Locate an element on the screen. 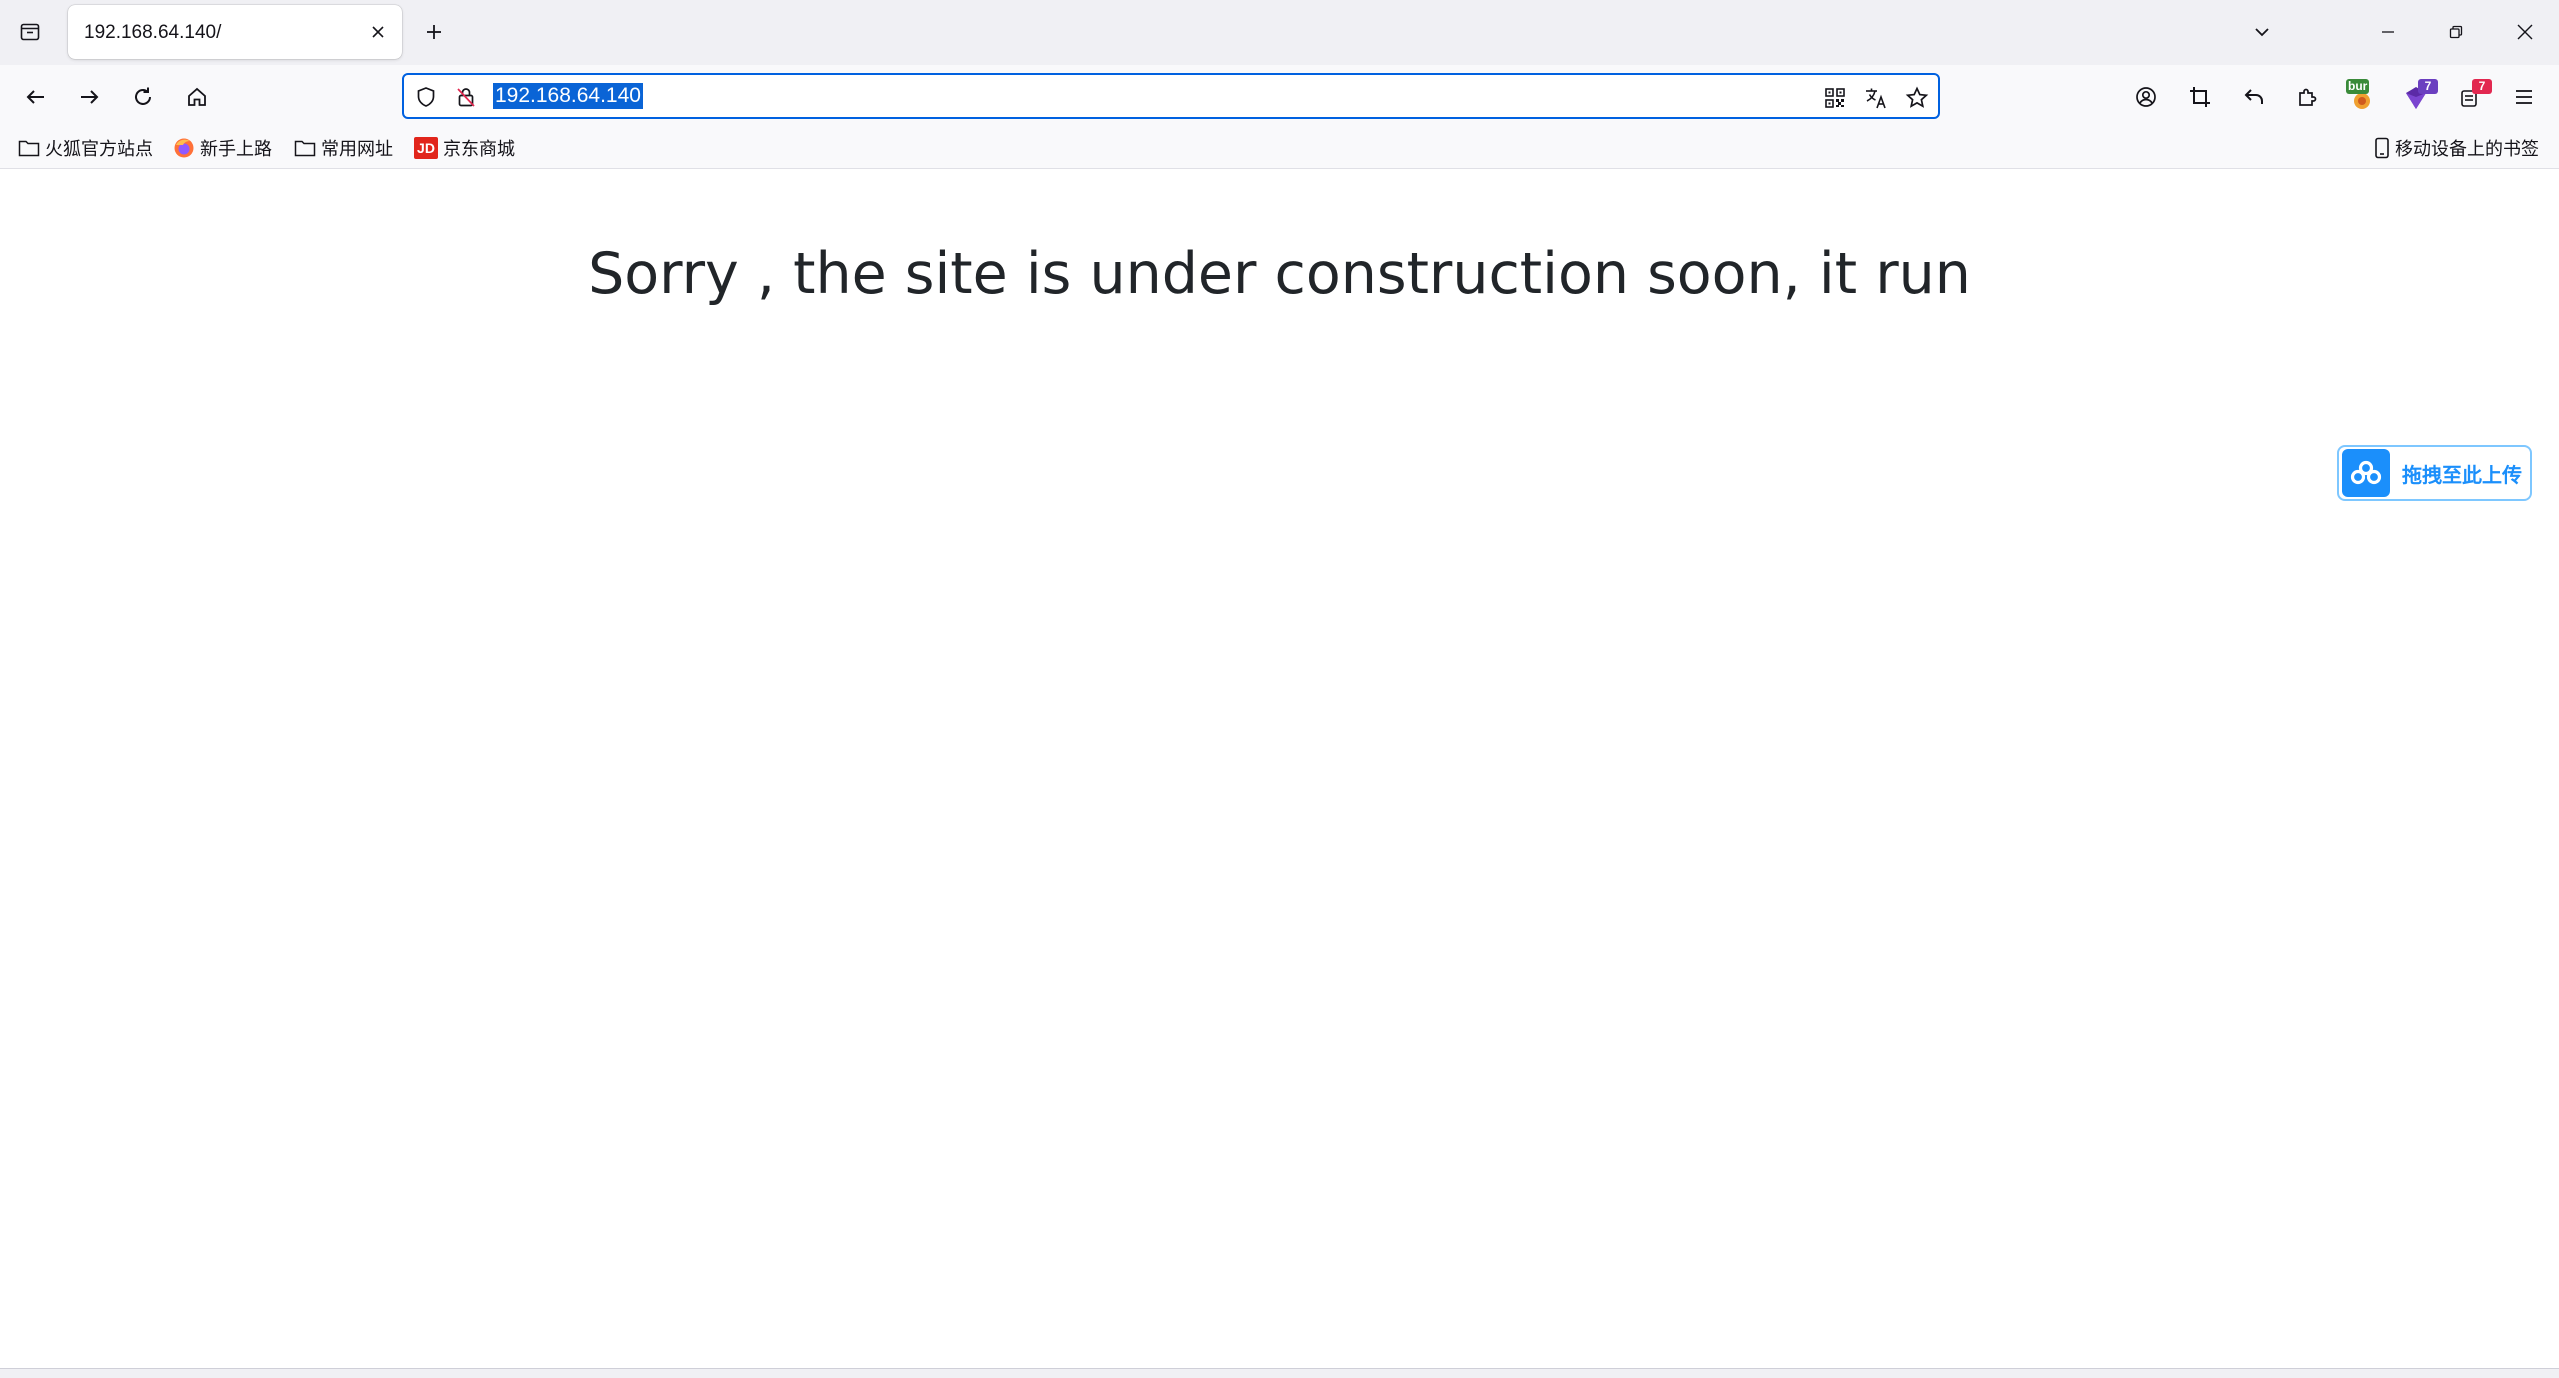 This screenshot has height=1378, width=2559. reload-icon is located at coordinates (143, 96).